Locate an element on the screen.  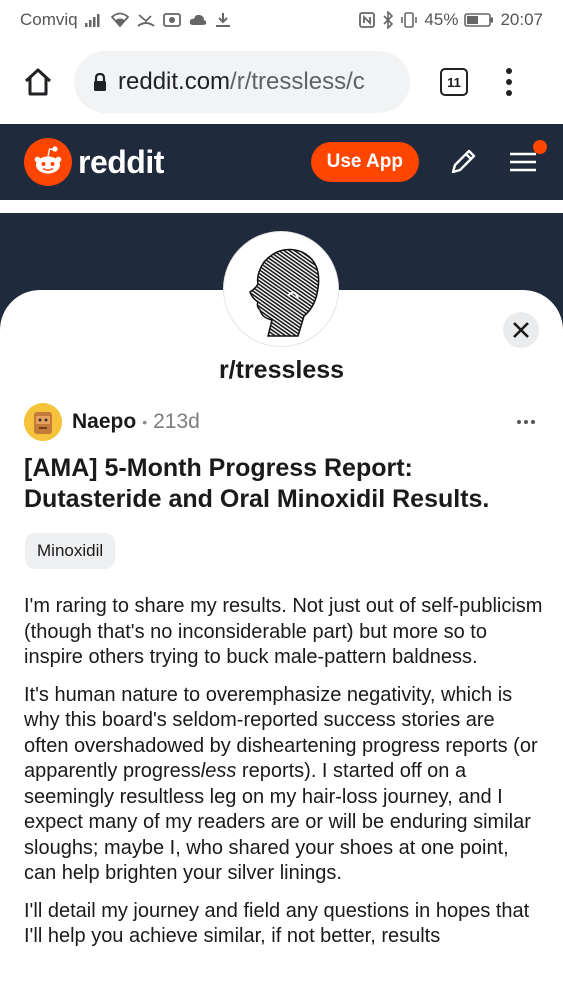
emphasis-text: less is located at coordinates (218, 771).